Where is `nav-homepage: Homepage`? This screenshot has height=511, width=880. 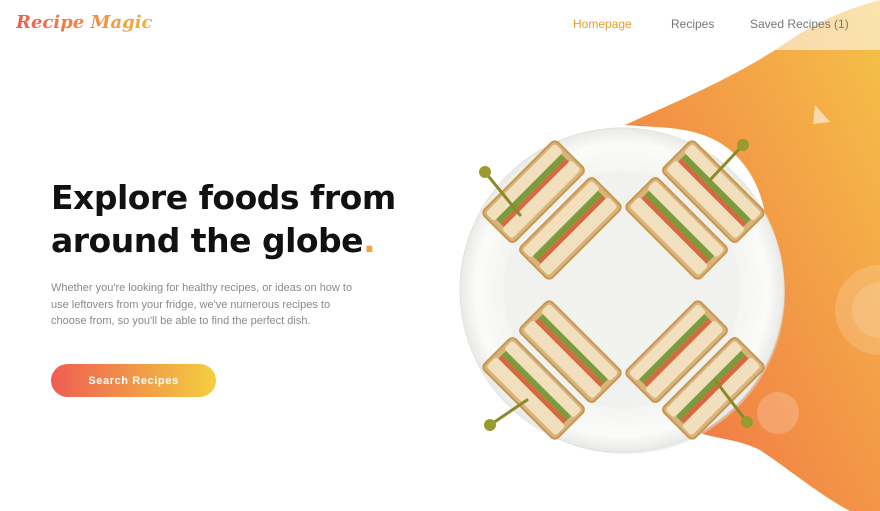 nav-homepage: Homepage is located at coordinates (602, 24).